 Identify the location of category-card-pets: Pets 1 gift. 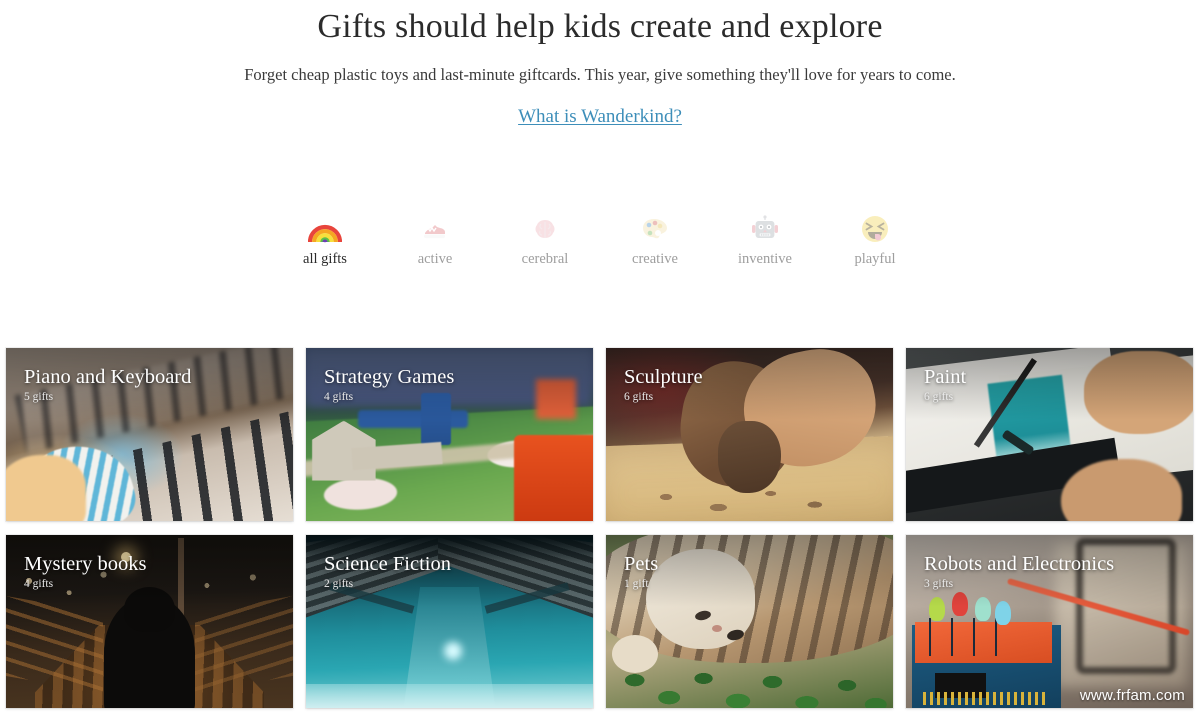
(749, 621).